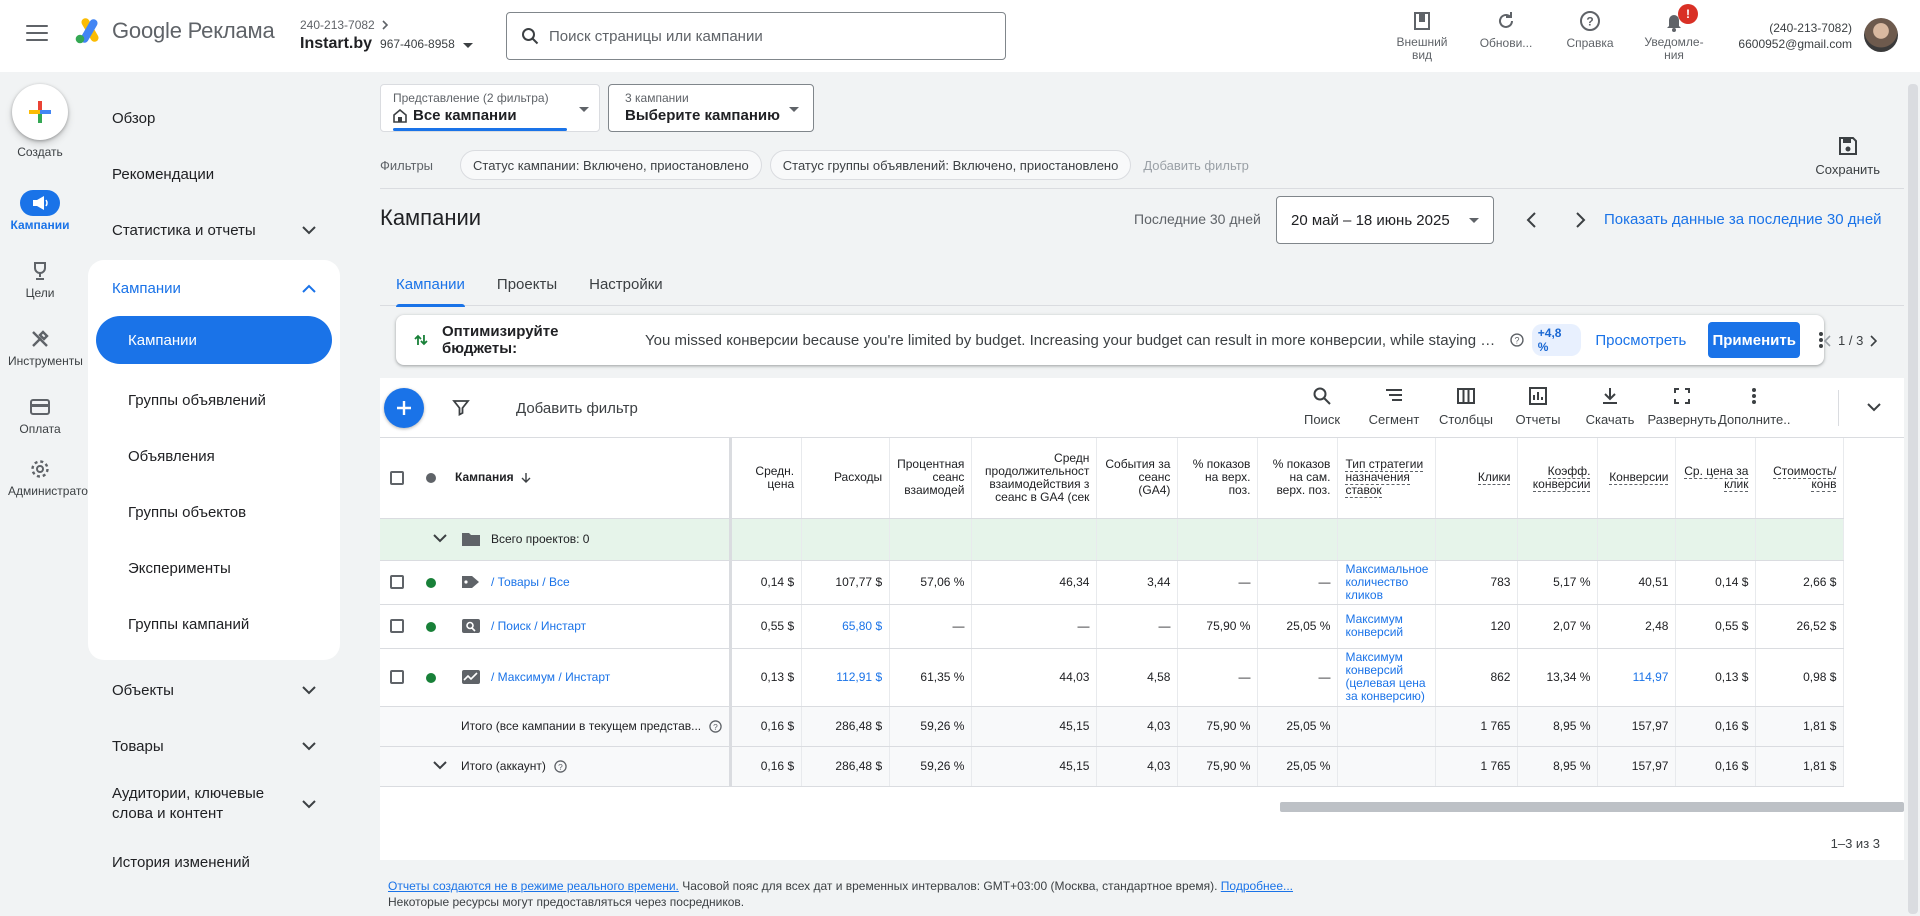  Describe the element at coordinates (214, 746) in the screenshot. I see `nav-products: Товары` at that location.